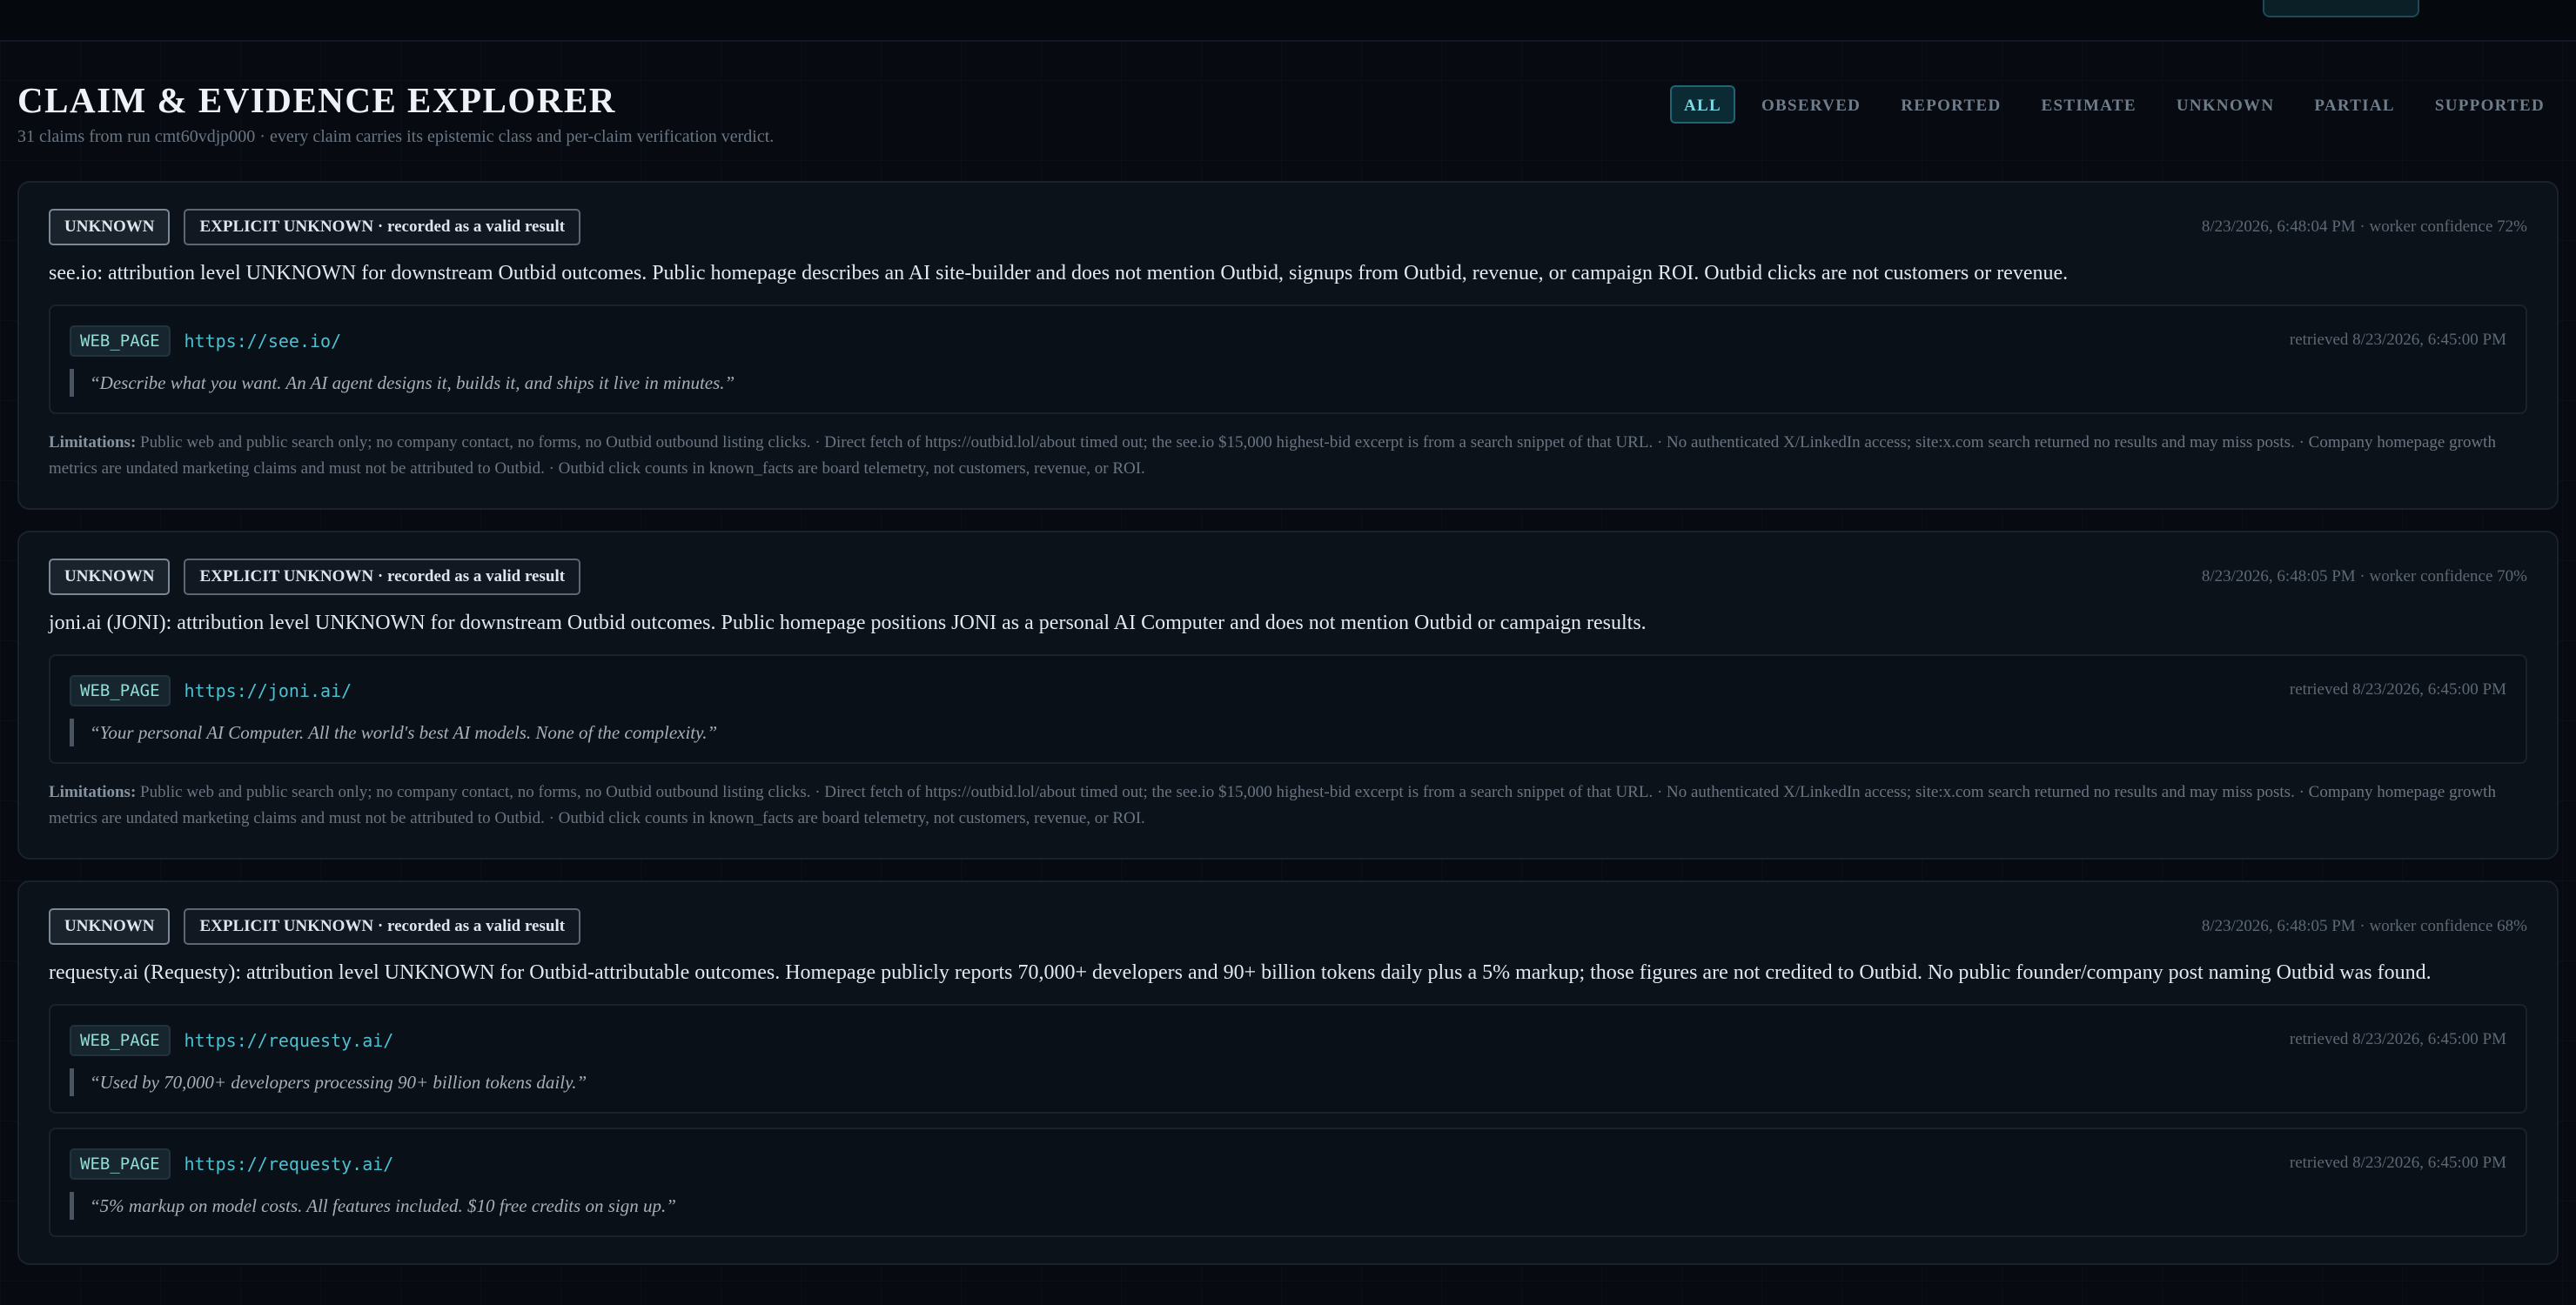  Describe the element at coordinates (1951, 104) in the screenshot. I see `filter-tab-reported: REPORTED` at that location.